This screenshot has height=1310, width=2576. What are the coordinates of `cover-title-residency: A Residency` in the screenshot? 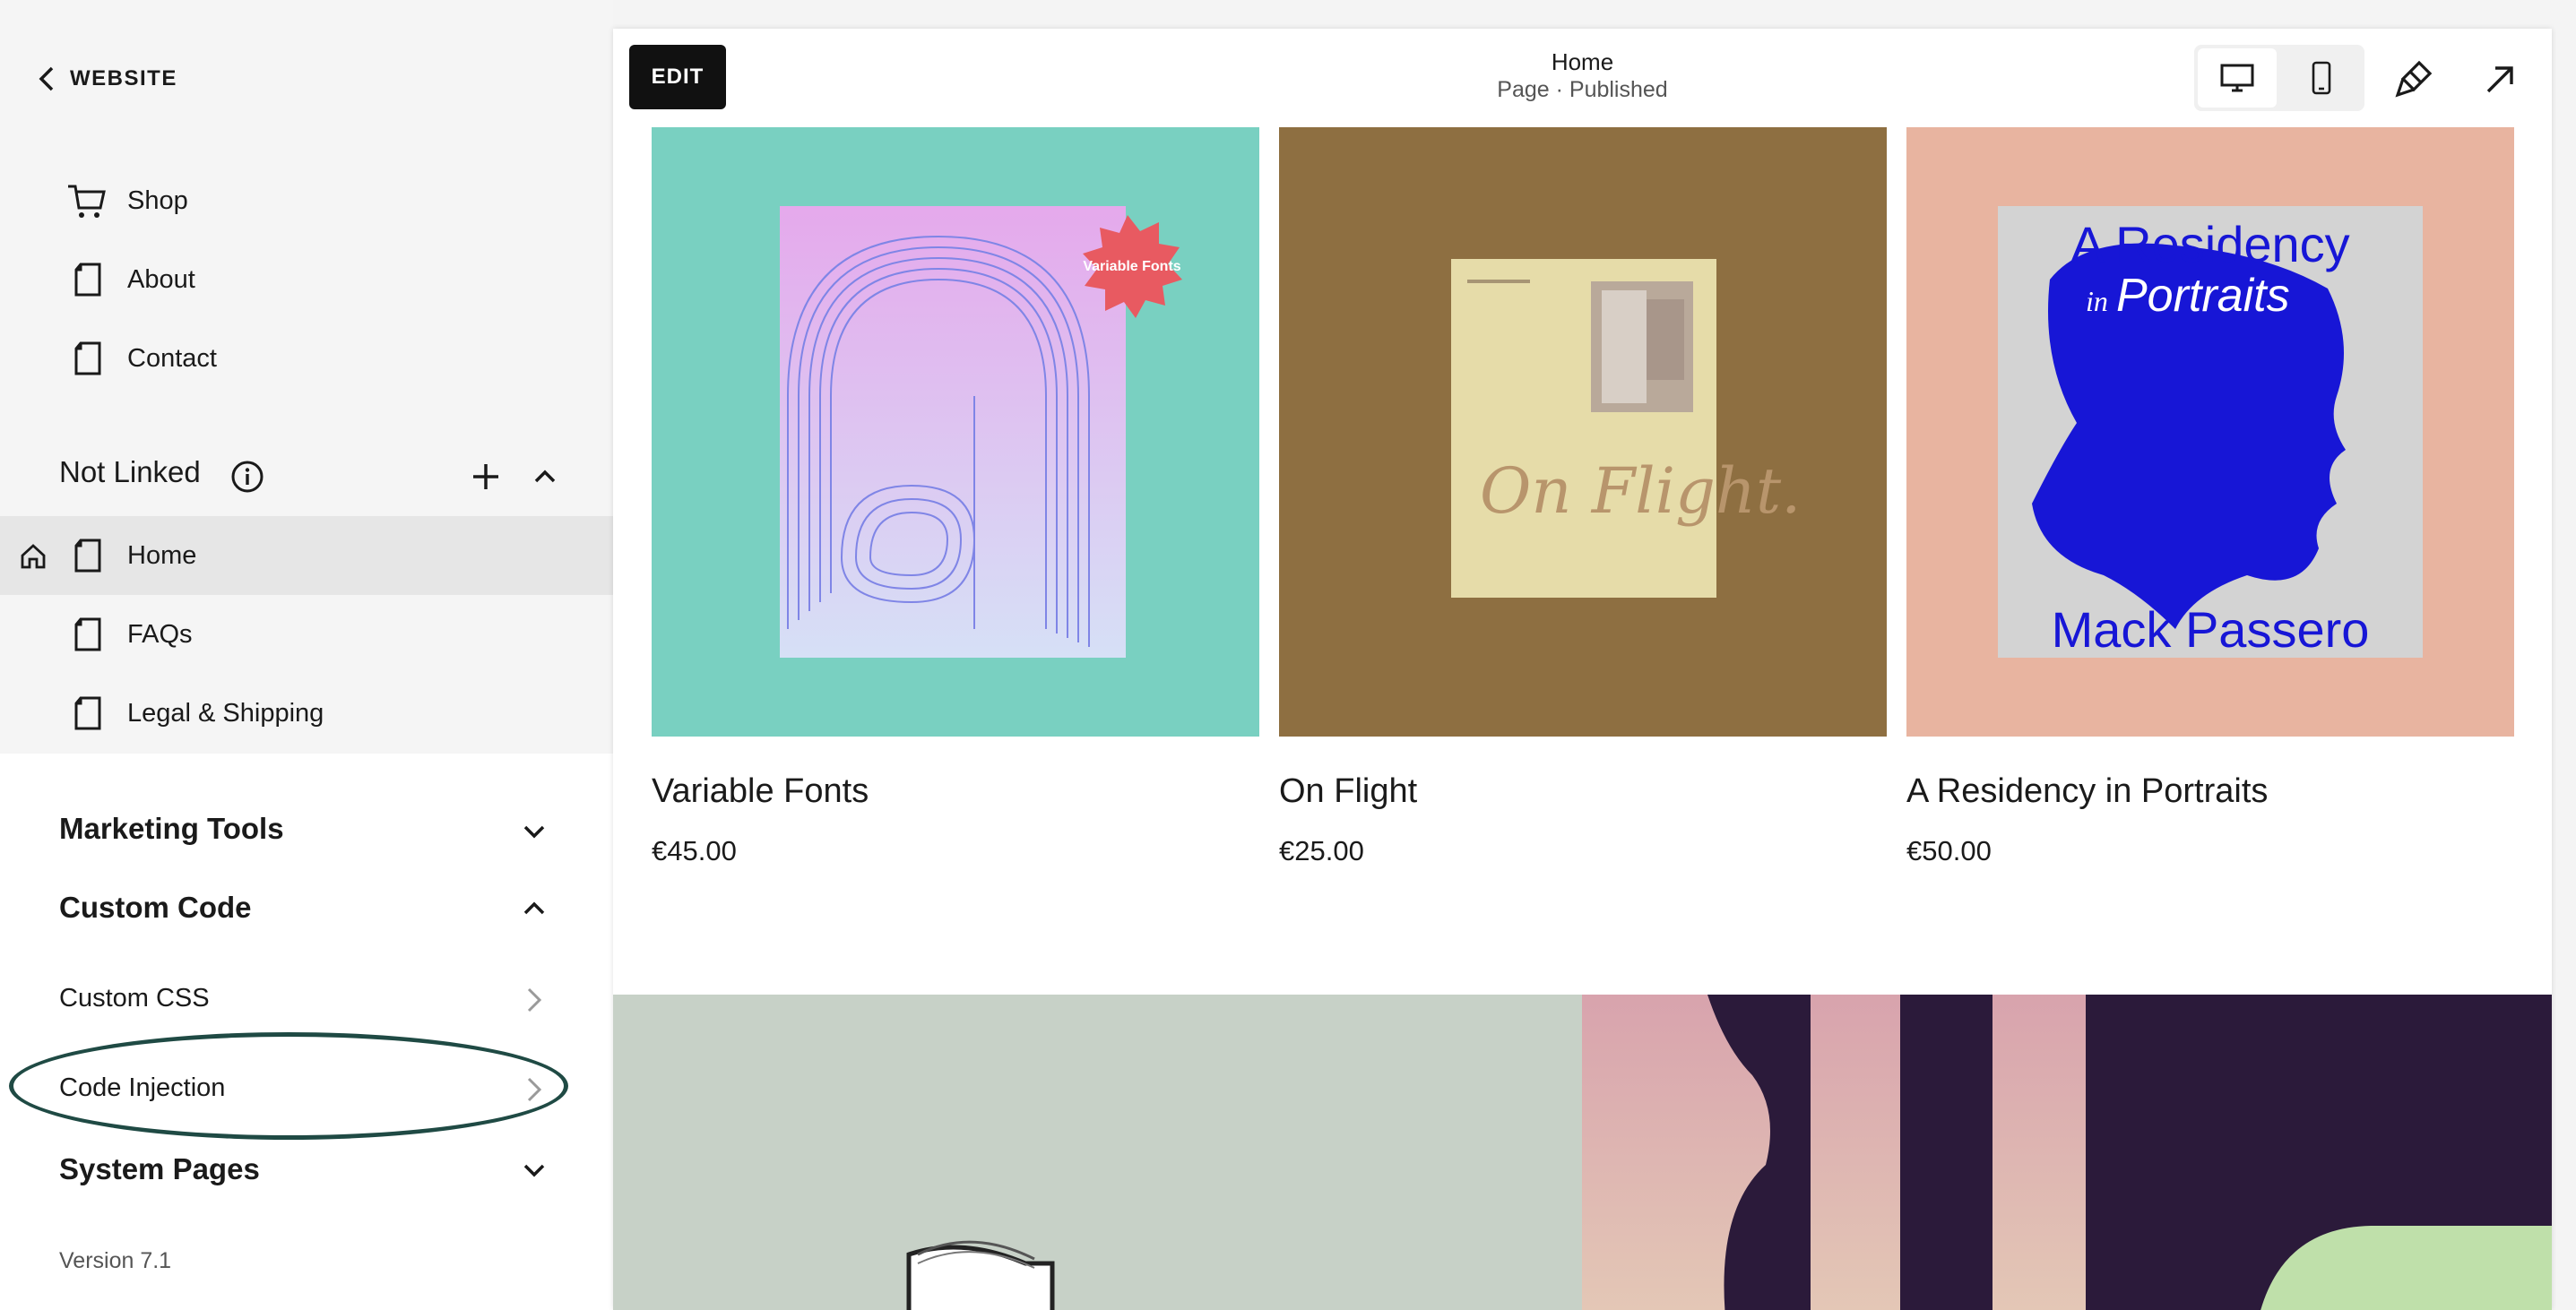 It's located at (2209, 244).